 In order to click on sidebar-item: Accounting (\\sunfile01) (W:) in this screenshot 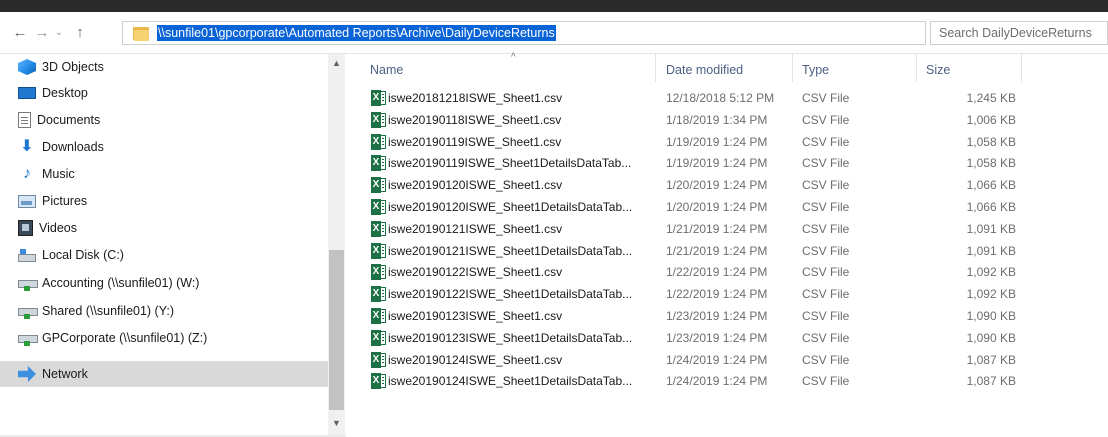, I will do `click(164, 283)`.